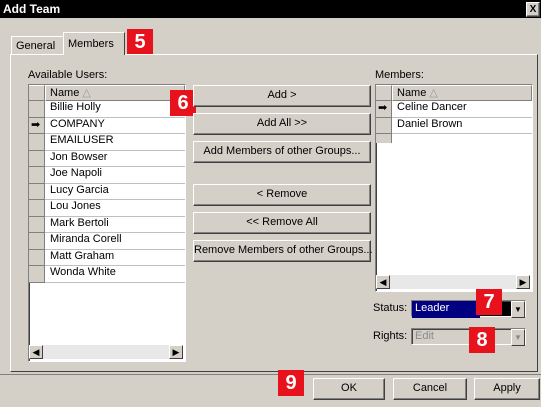 The height and width of the screenshot is (407, 541). Describe the element at coordinates (430, 389) in the screenshot. I see `cancel-button: Cancel` at that location.